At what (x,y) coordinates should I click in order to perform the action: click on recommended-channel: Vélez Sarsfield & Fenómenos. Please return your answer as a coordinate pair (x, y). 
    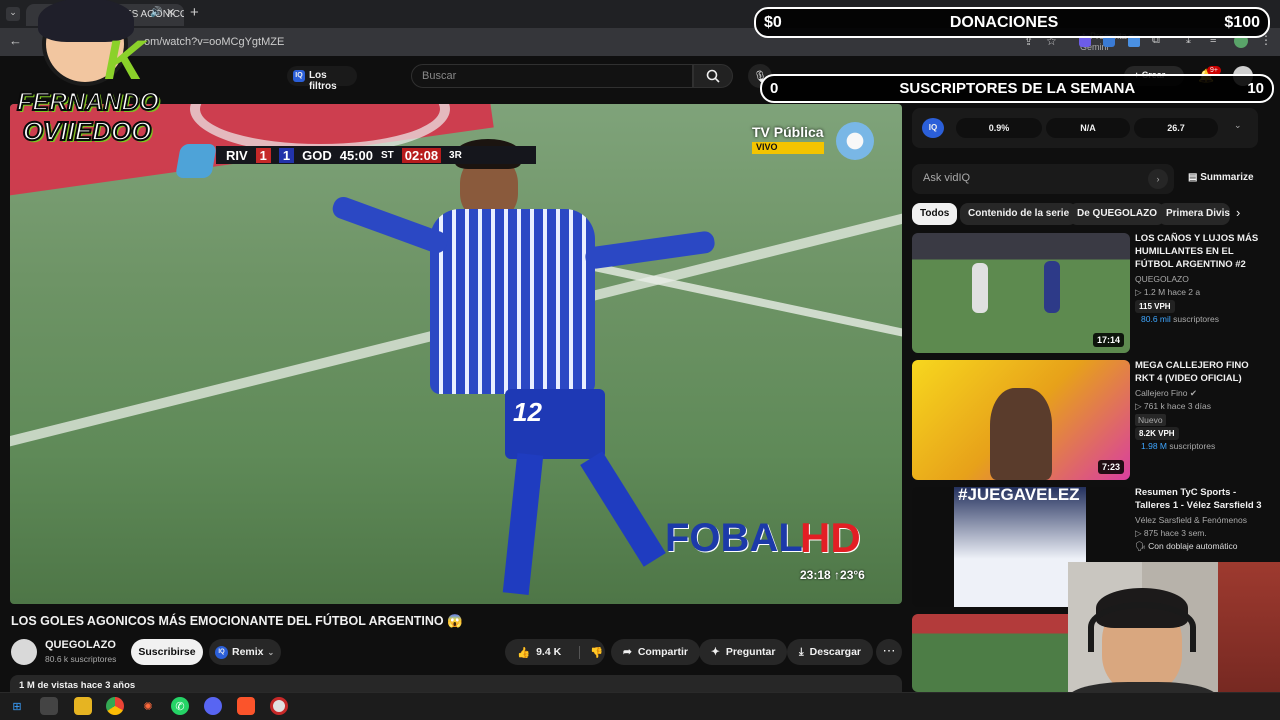
    Looking at the image, I should click on (1191, 520).